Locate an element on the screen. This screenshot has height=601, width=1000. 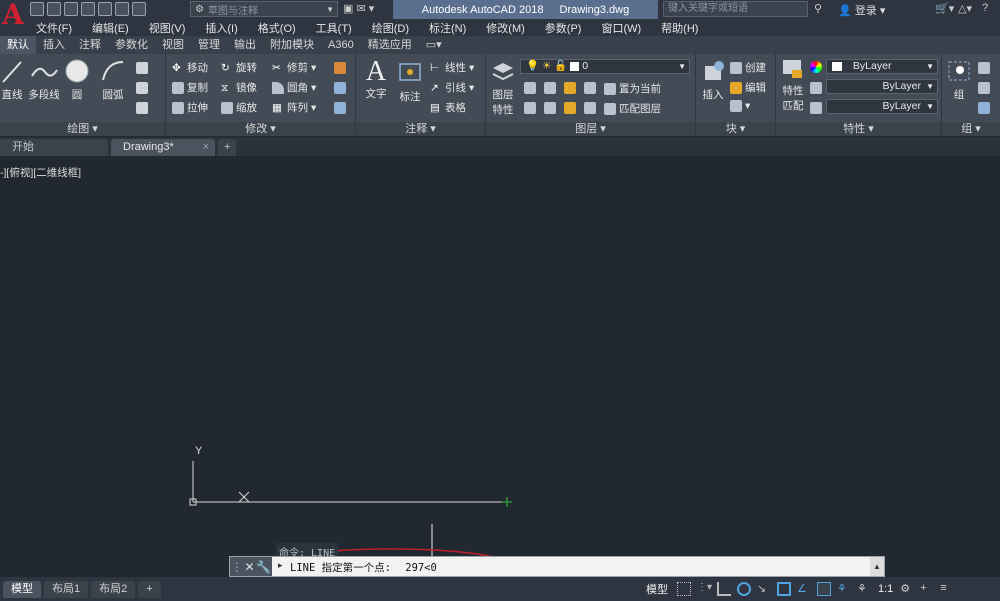
mirror-button: ⧖ 镜像 is located at coordinates (239, 87).